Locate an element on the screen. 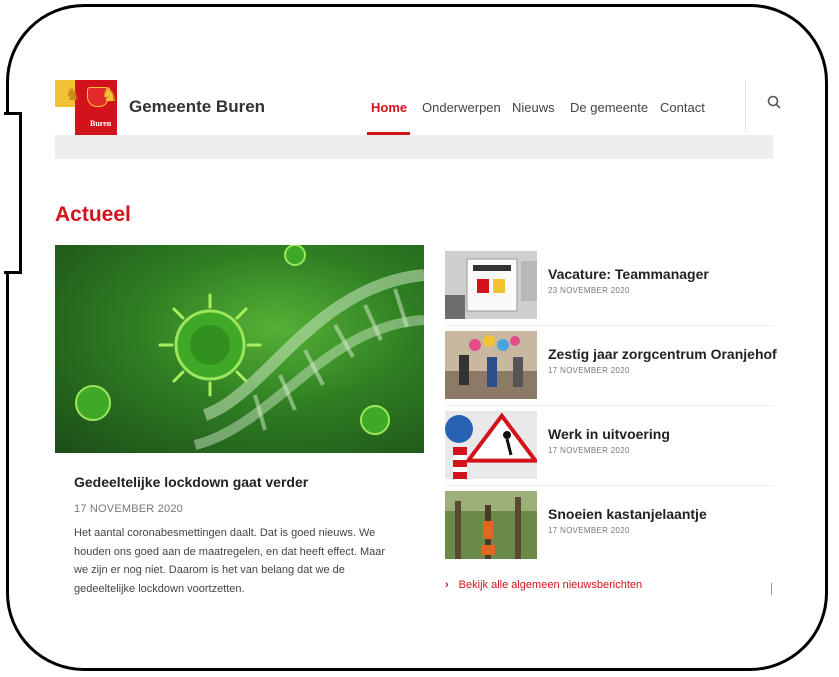 The height and width of the screenshot is (677, 839). featured-image is located at coordinates (239, 349).